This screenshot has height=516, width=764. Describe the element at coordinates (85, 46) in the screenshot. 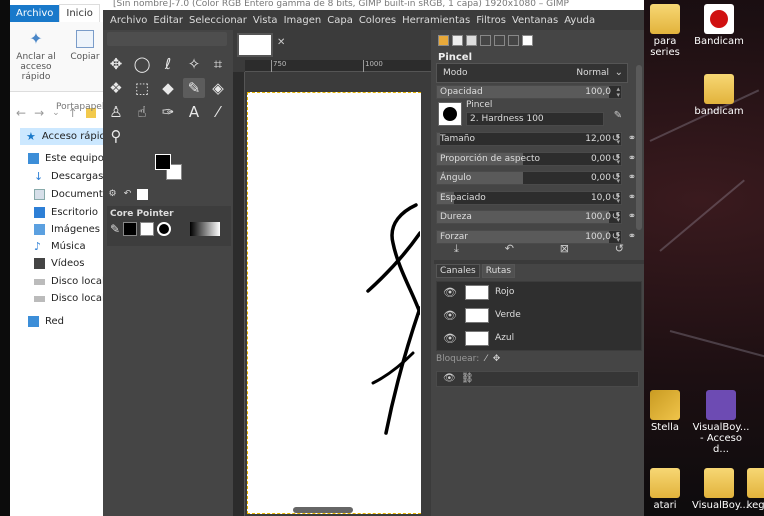

I see `copy-button: Copiar` at that location.